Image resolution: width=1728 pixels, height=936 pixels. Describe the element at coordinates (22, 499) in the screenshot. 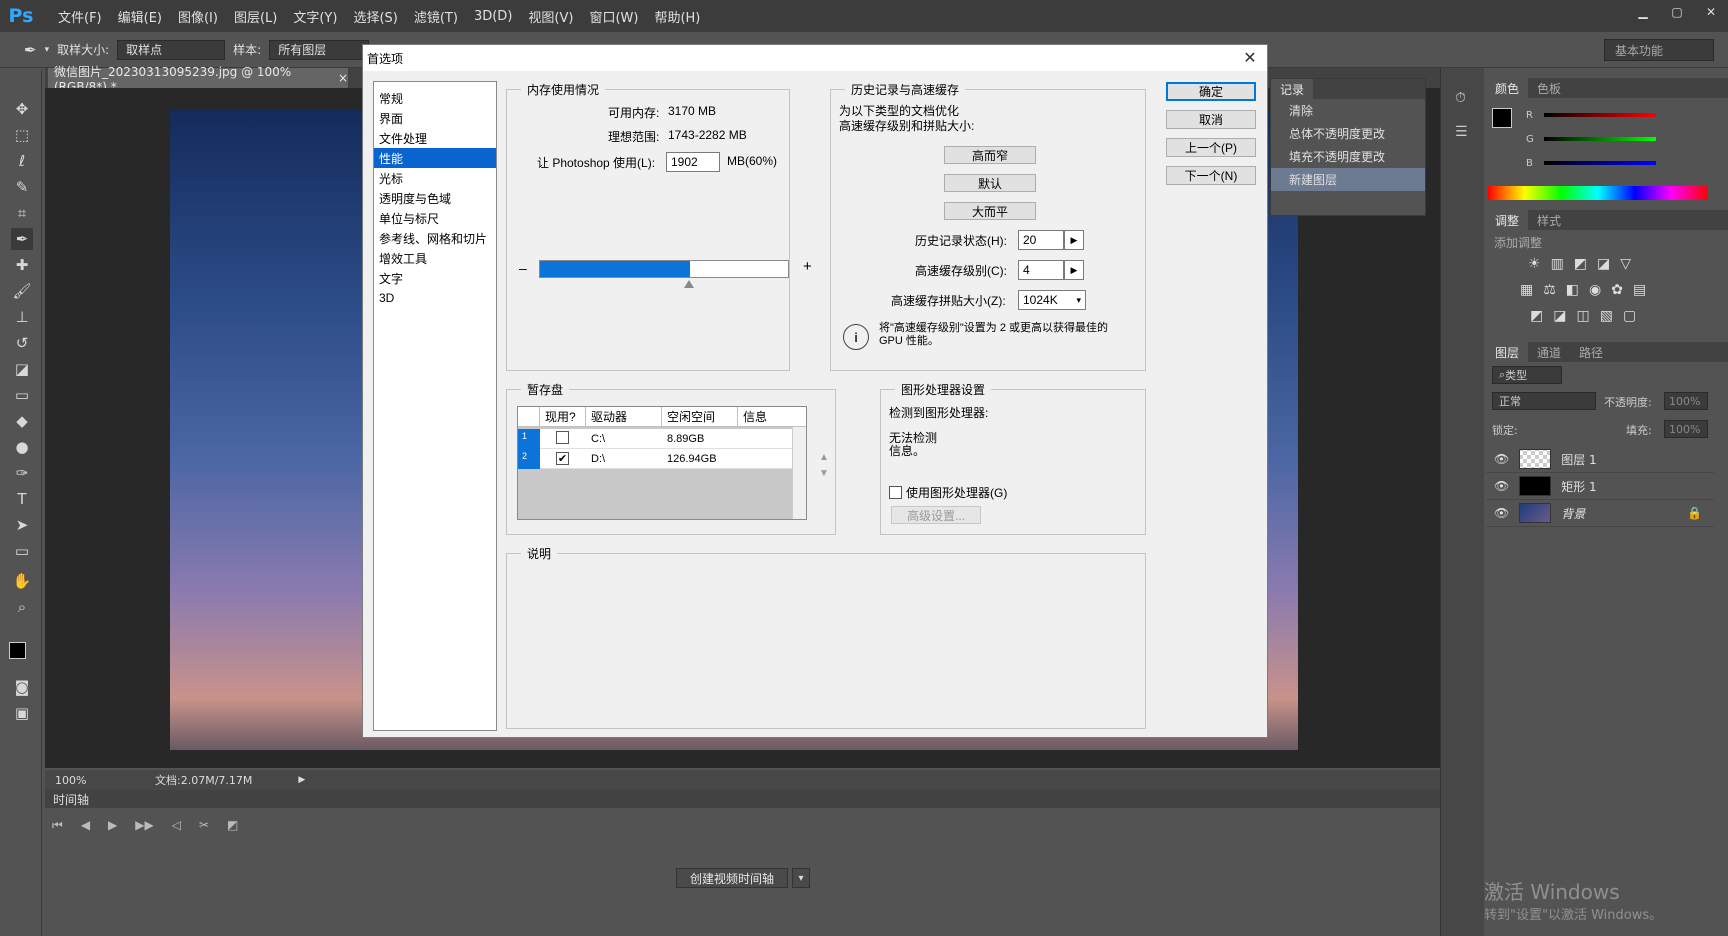

I see `type-tool-icon: T` at that location.